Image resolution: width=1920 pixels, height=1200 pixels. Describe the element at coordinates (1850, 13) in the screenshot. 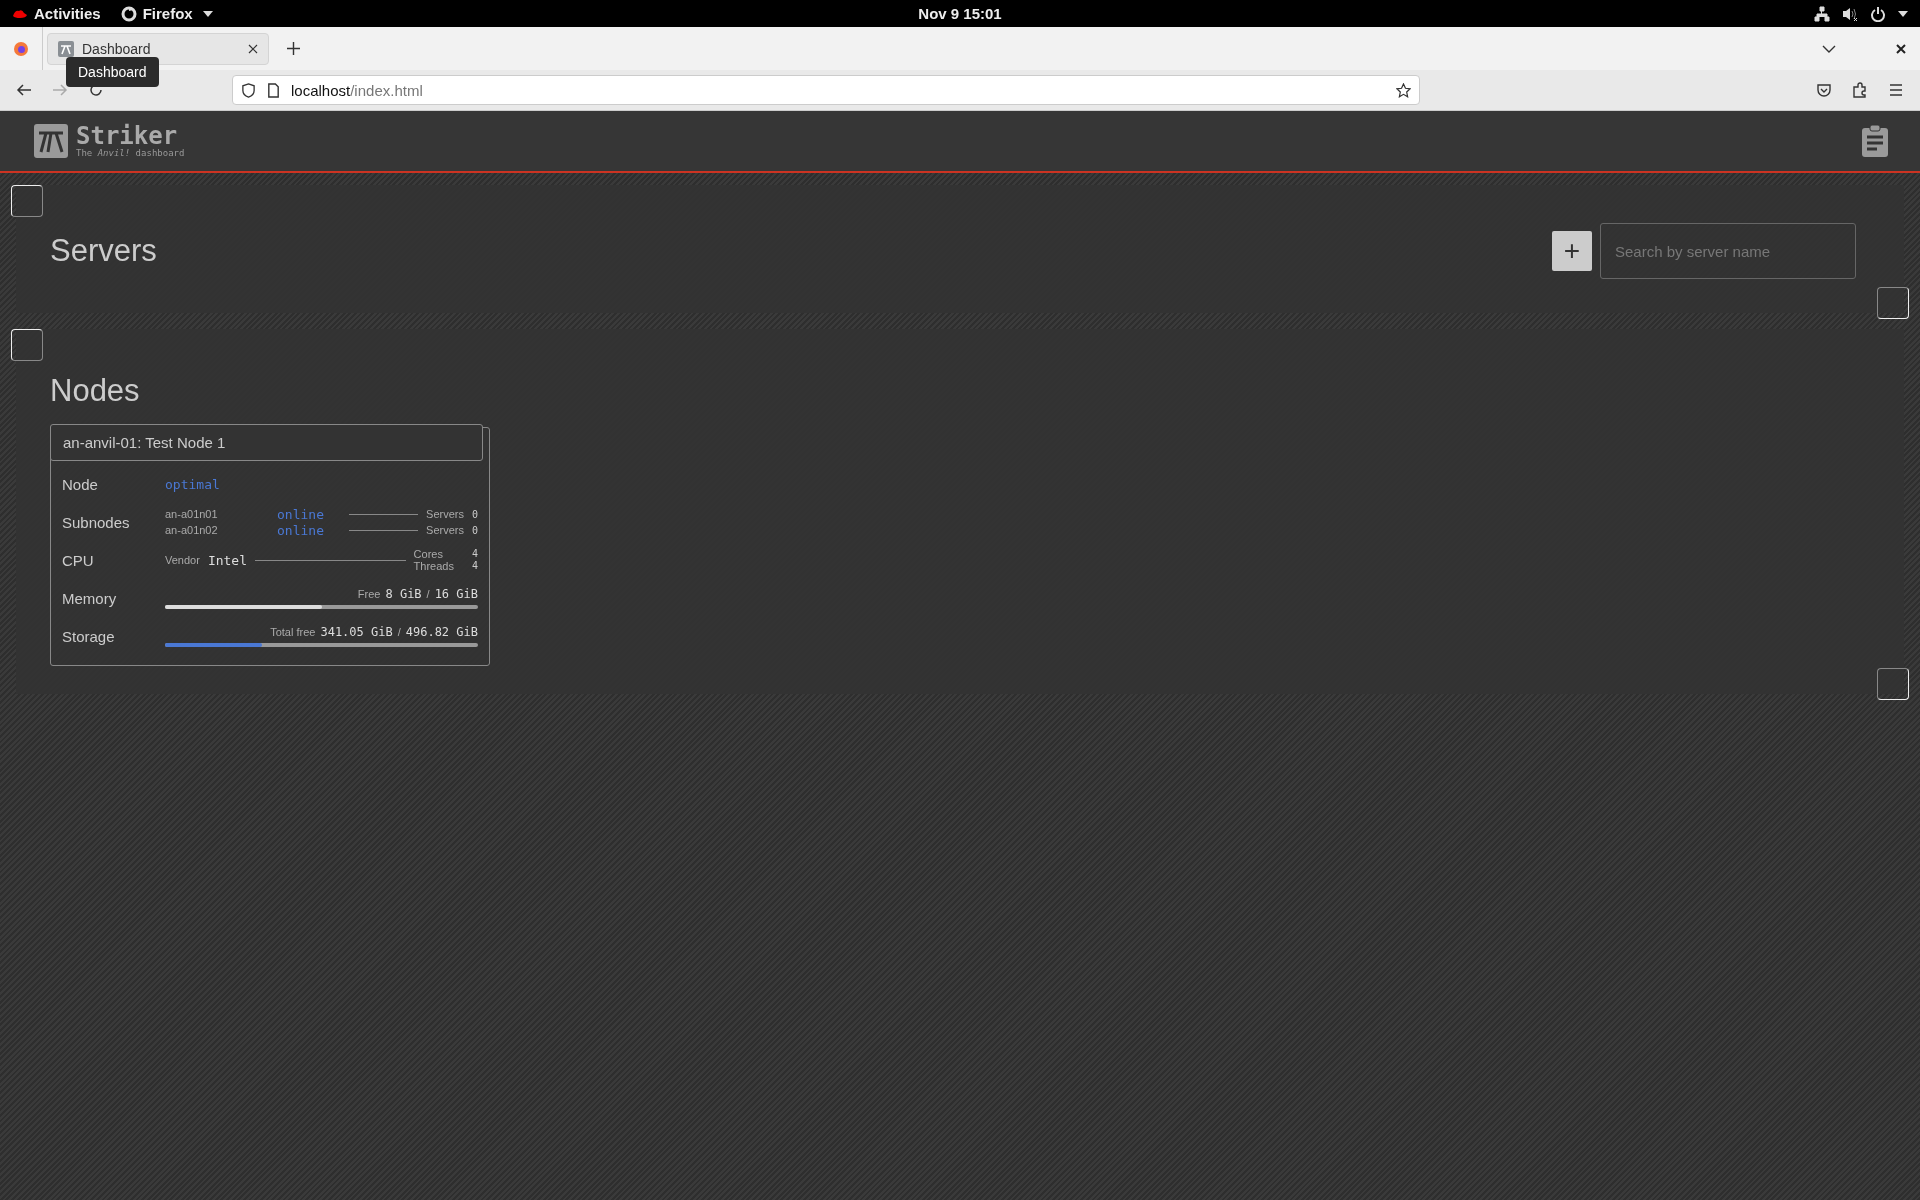

I see `muted-speaker-icon` at that location.